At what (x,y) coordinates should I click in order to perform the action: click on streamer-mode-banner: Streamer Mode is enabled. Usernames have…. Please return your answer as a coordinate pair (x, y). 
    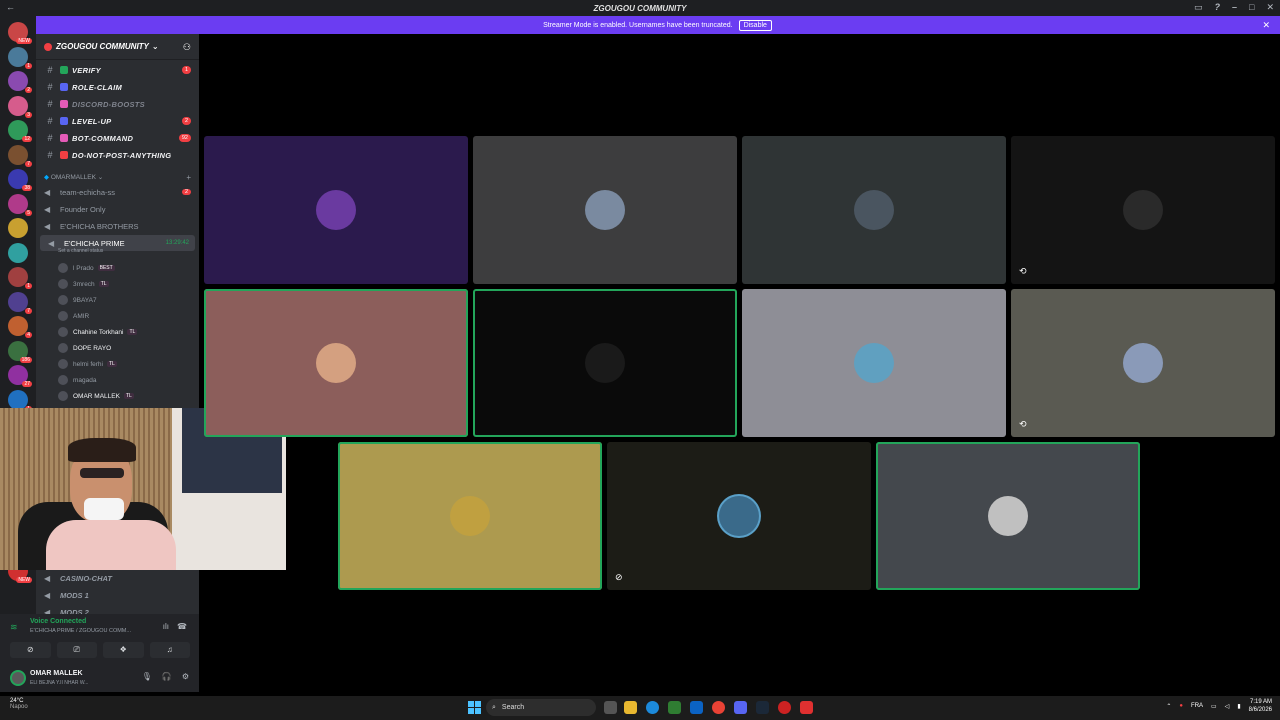
    Looking at the image, I should click on (657, 25).